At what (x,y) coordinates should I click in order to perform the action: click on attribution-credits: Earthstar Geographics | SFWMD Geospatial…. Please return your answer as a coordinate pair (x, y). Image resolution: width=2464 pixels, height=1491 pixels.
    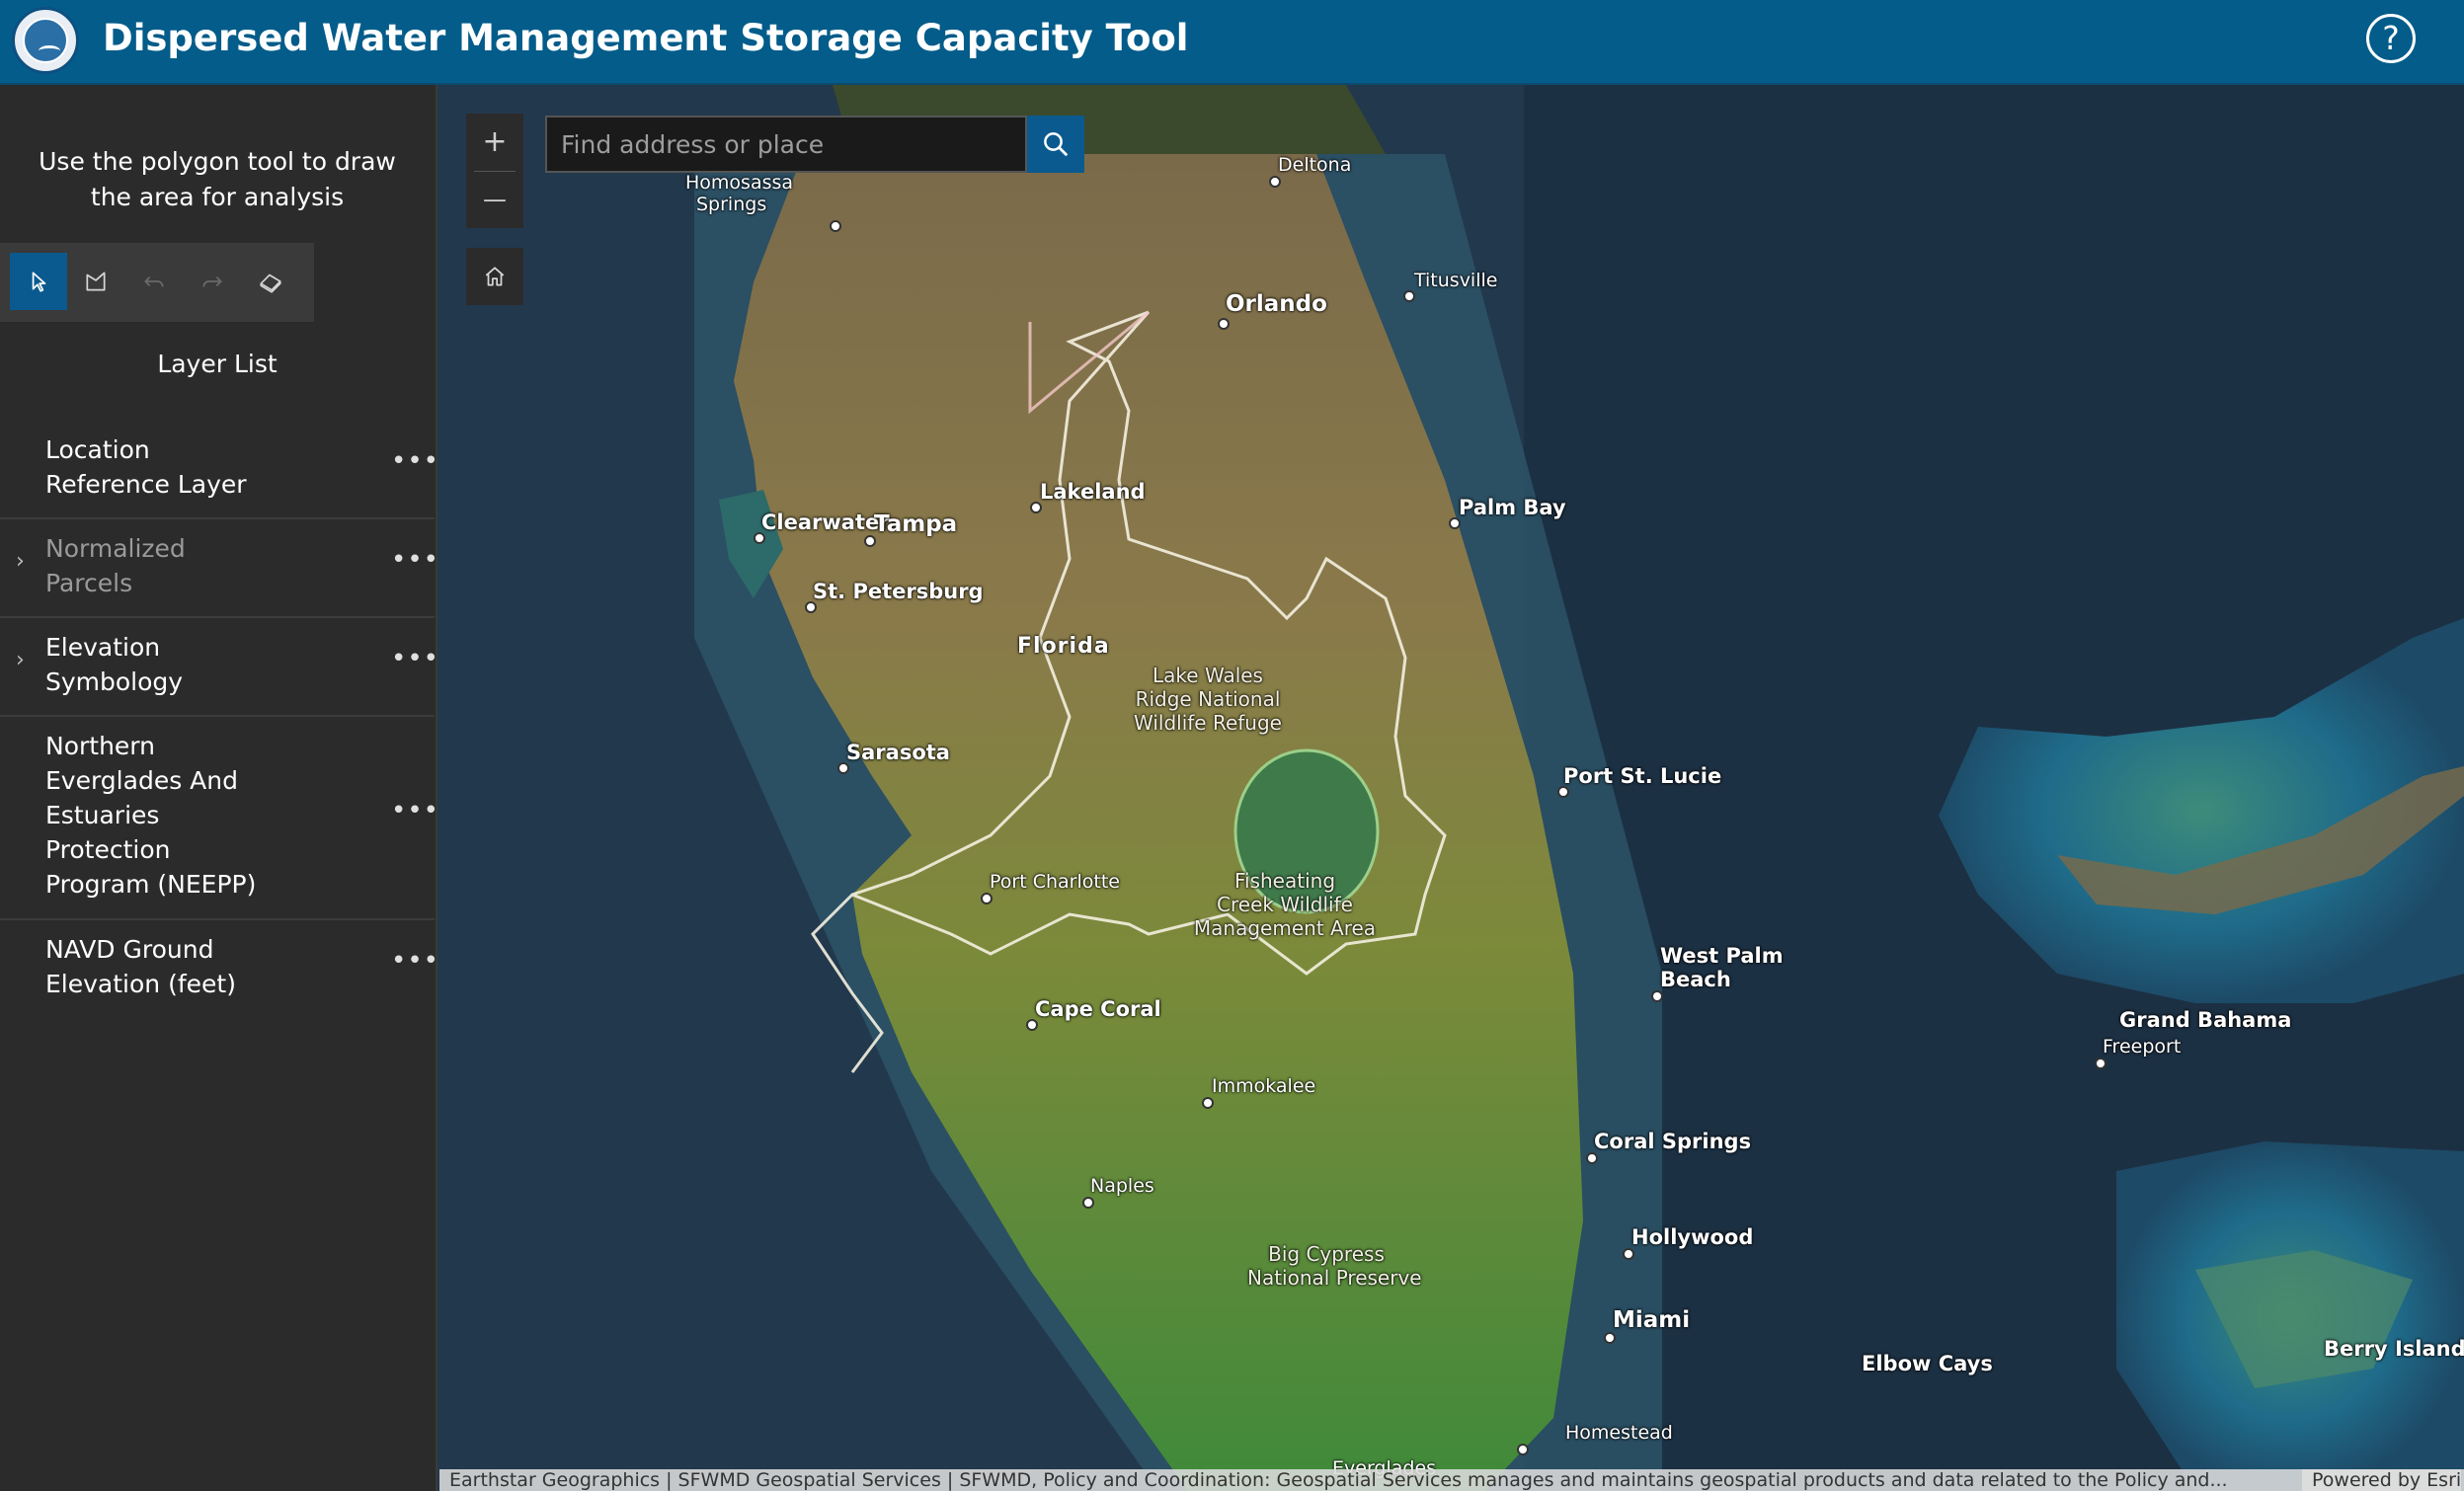
    Looking at the image, I should click on (1338, 1480).